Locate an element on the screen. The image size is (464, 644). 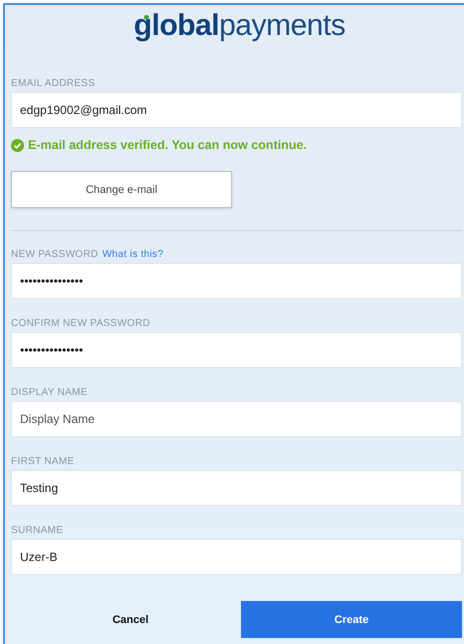
cancel-button: Cancel is located at coordinates (130, 619).